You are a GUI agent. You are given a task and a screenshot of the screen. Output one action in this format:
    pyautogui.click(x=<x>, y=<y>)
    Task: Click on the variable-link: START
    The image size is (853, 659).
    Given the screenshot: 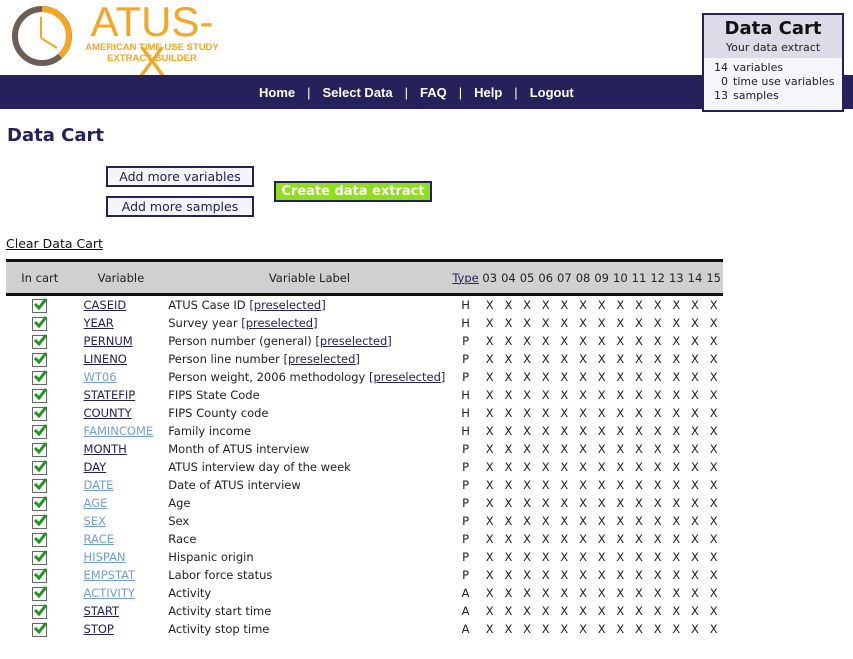 What is the action you would take?
    pyautogui.click(x=101, y=611)
    